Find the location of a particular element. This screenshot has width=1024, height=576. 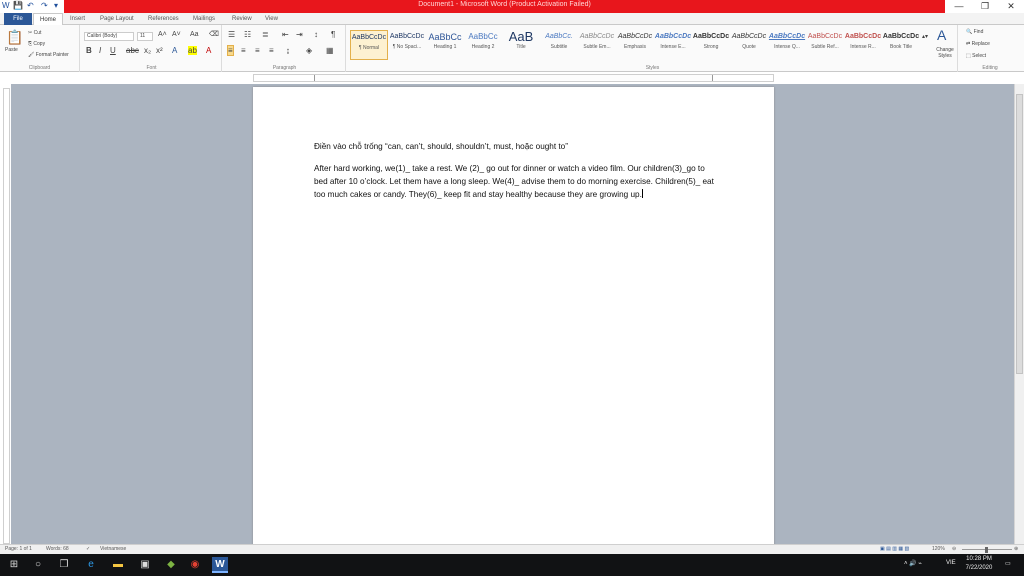

subscript-icon: x₂ is located at coordinates (147, 50).